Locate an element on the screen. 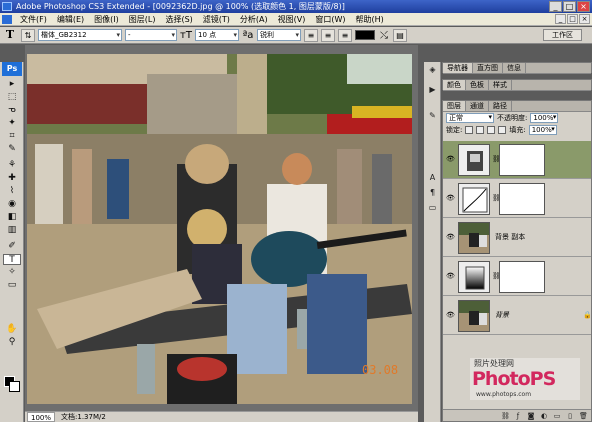 The image size is (592, 422). eyedropper-tool-icon: ✎ is located at coordinates (12, 149).